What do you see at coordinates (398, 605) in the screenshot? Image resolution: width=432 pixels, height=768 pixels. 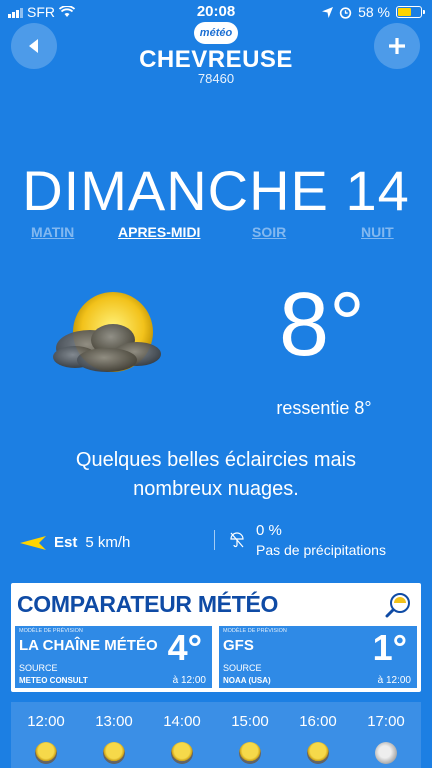 I see `magnifier-sun-icon` at bounding box center [398, 605].